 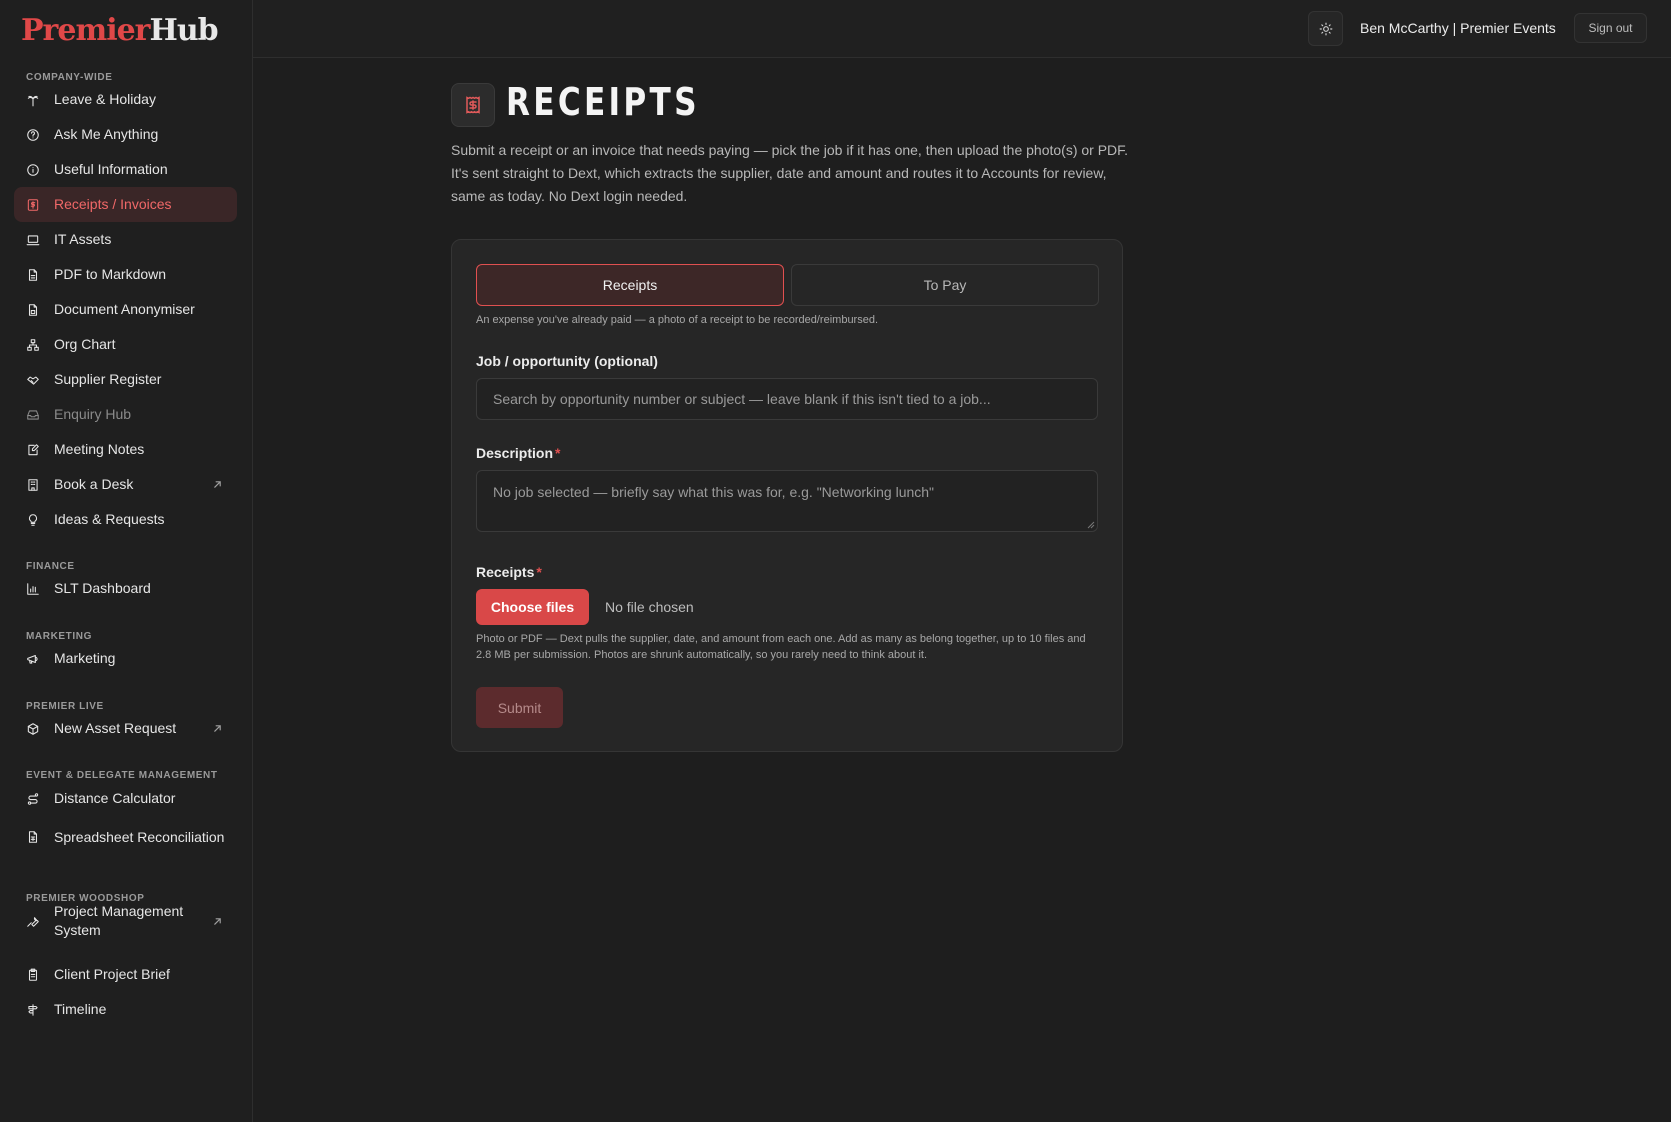 What do you see at coordinates (33, 310) in the screenshot?
I see `file-lock-icon` at bounding box center [33, 310].